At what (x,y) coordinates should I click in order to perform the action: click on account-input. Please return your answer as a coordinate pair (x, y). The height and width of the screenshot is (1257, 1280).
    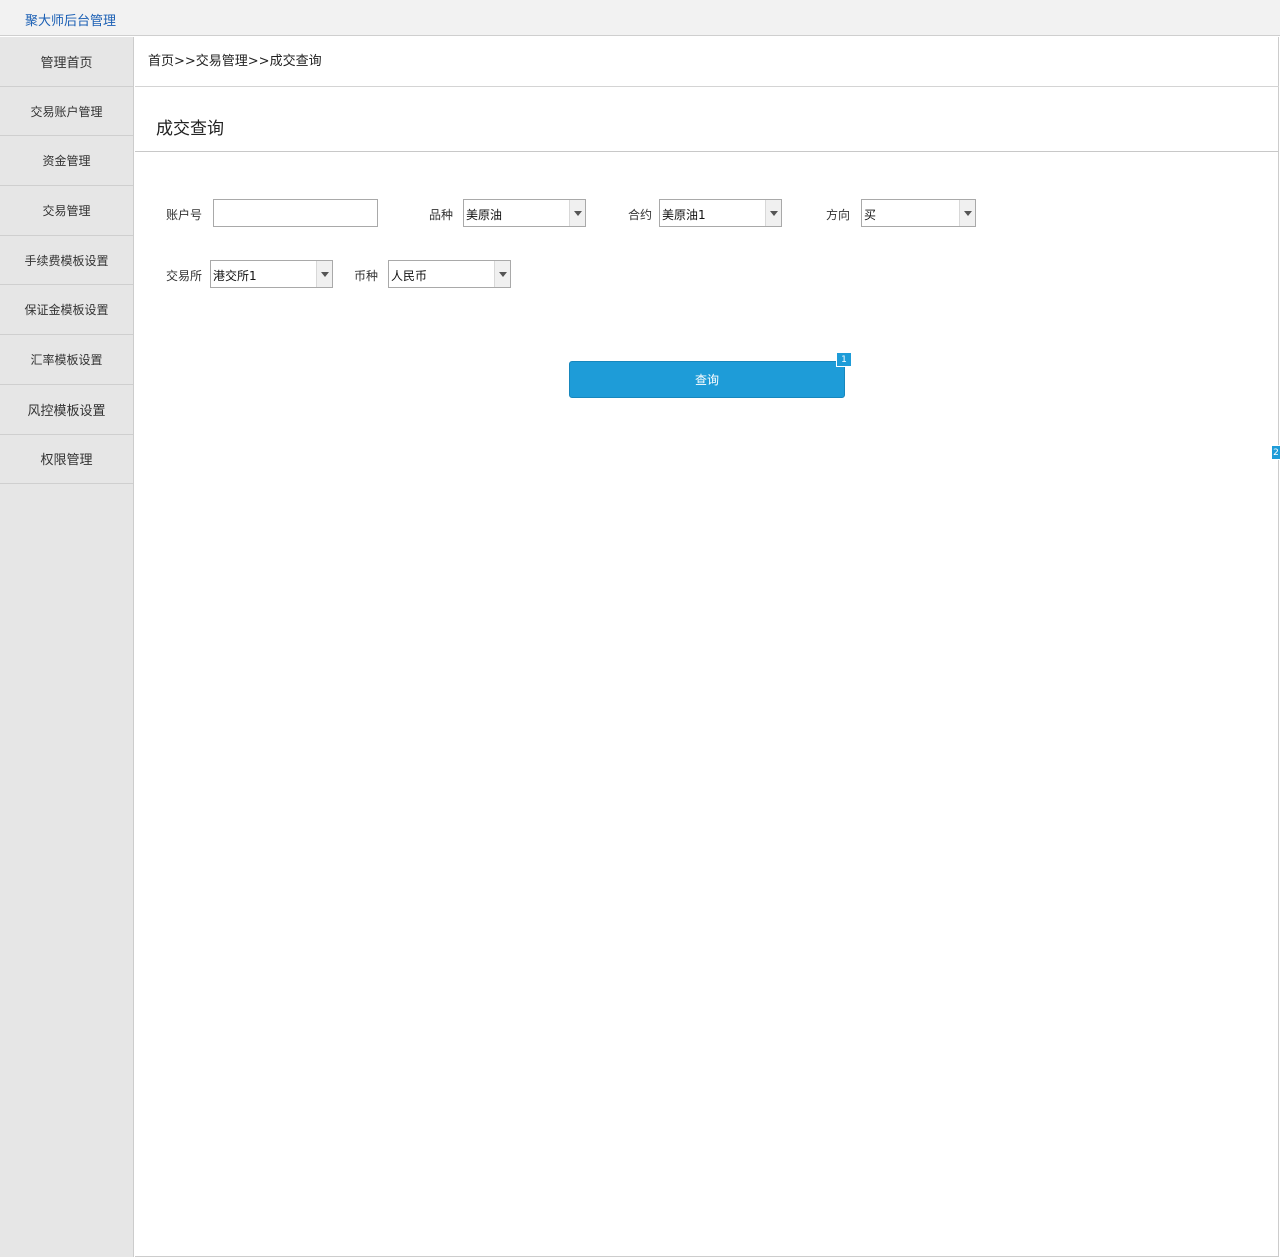
    Looking at the image, I should click on (295, 213).